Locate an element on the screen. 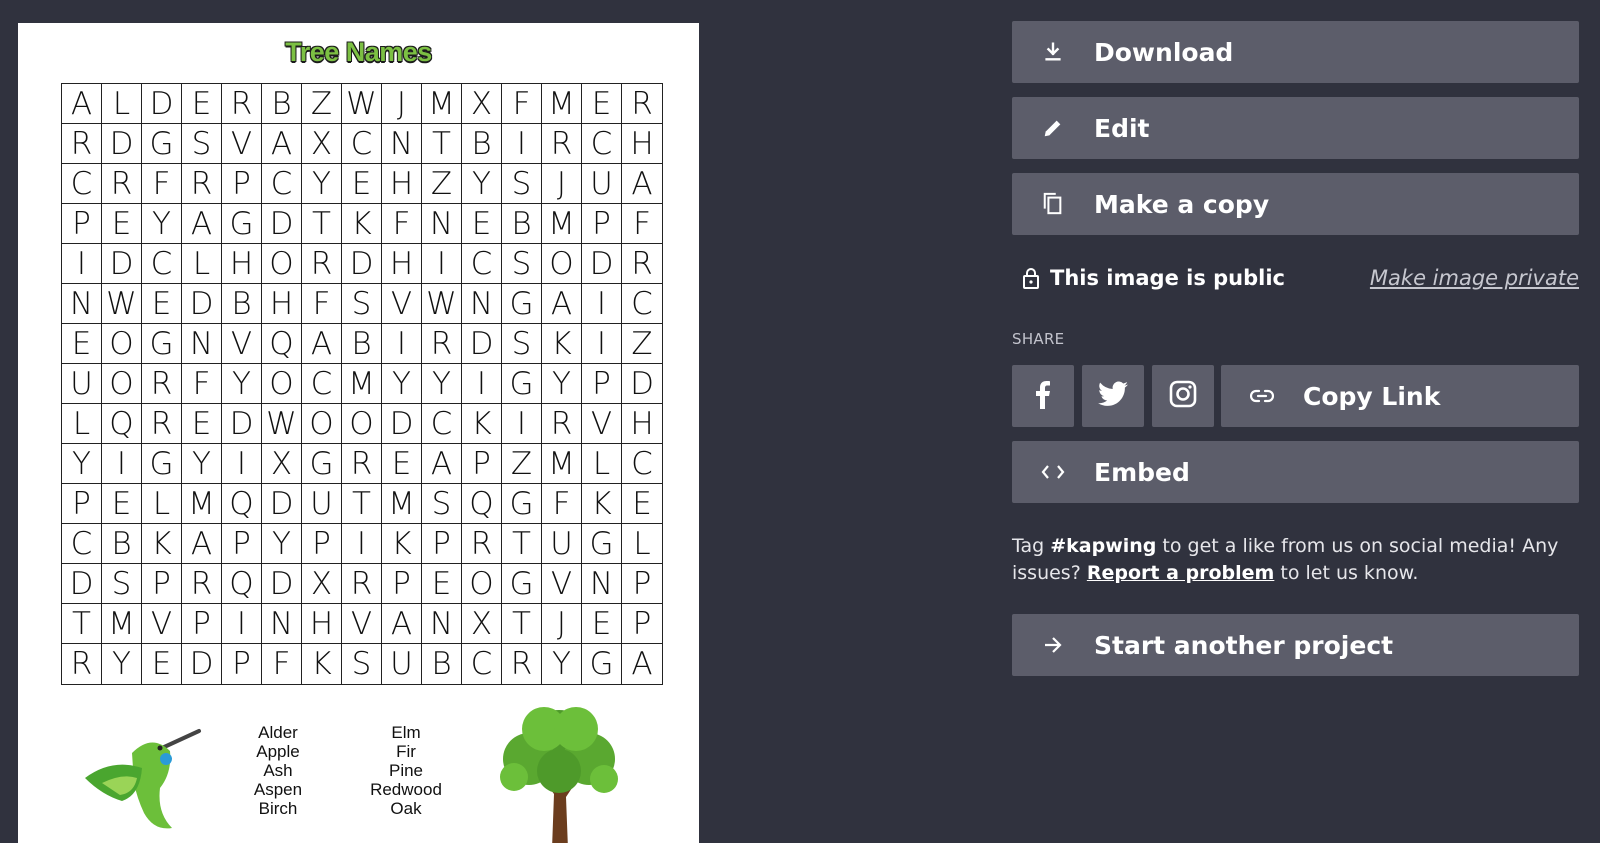  edit-button: Edit is located at coordinates (1295, 128).